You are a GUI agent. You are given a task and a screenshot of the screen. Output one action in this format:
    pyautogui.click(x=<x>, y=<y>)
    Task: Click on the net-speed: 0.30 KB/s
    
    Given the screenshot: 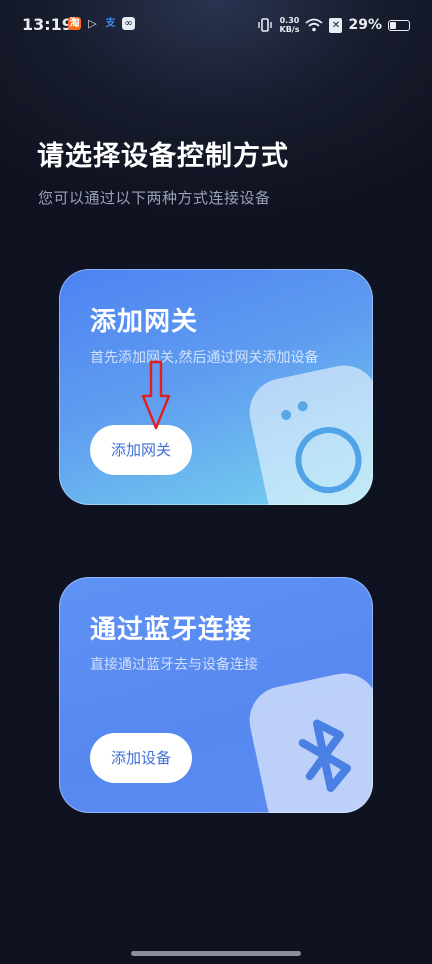 What is the action you would take?
    pyautogui.click(x=290, y=25)
    